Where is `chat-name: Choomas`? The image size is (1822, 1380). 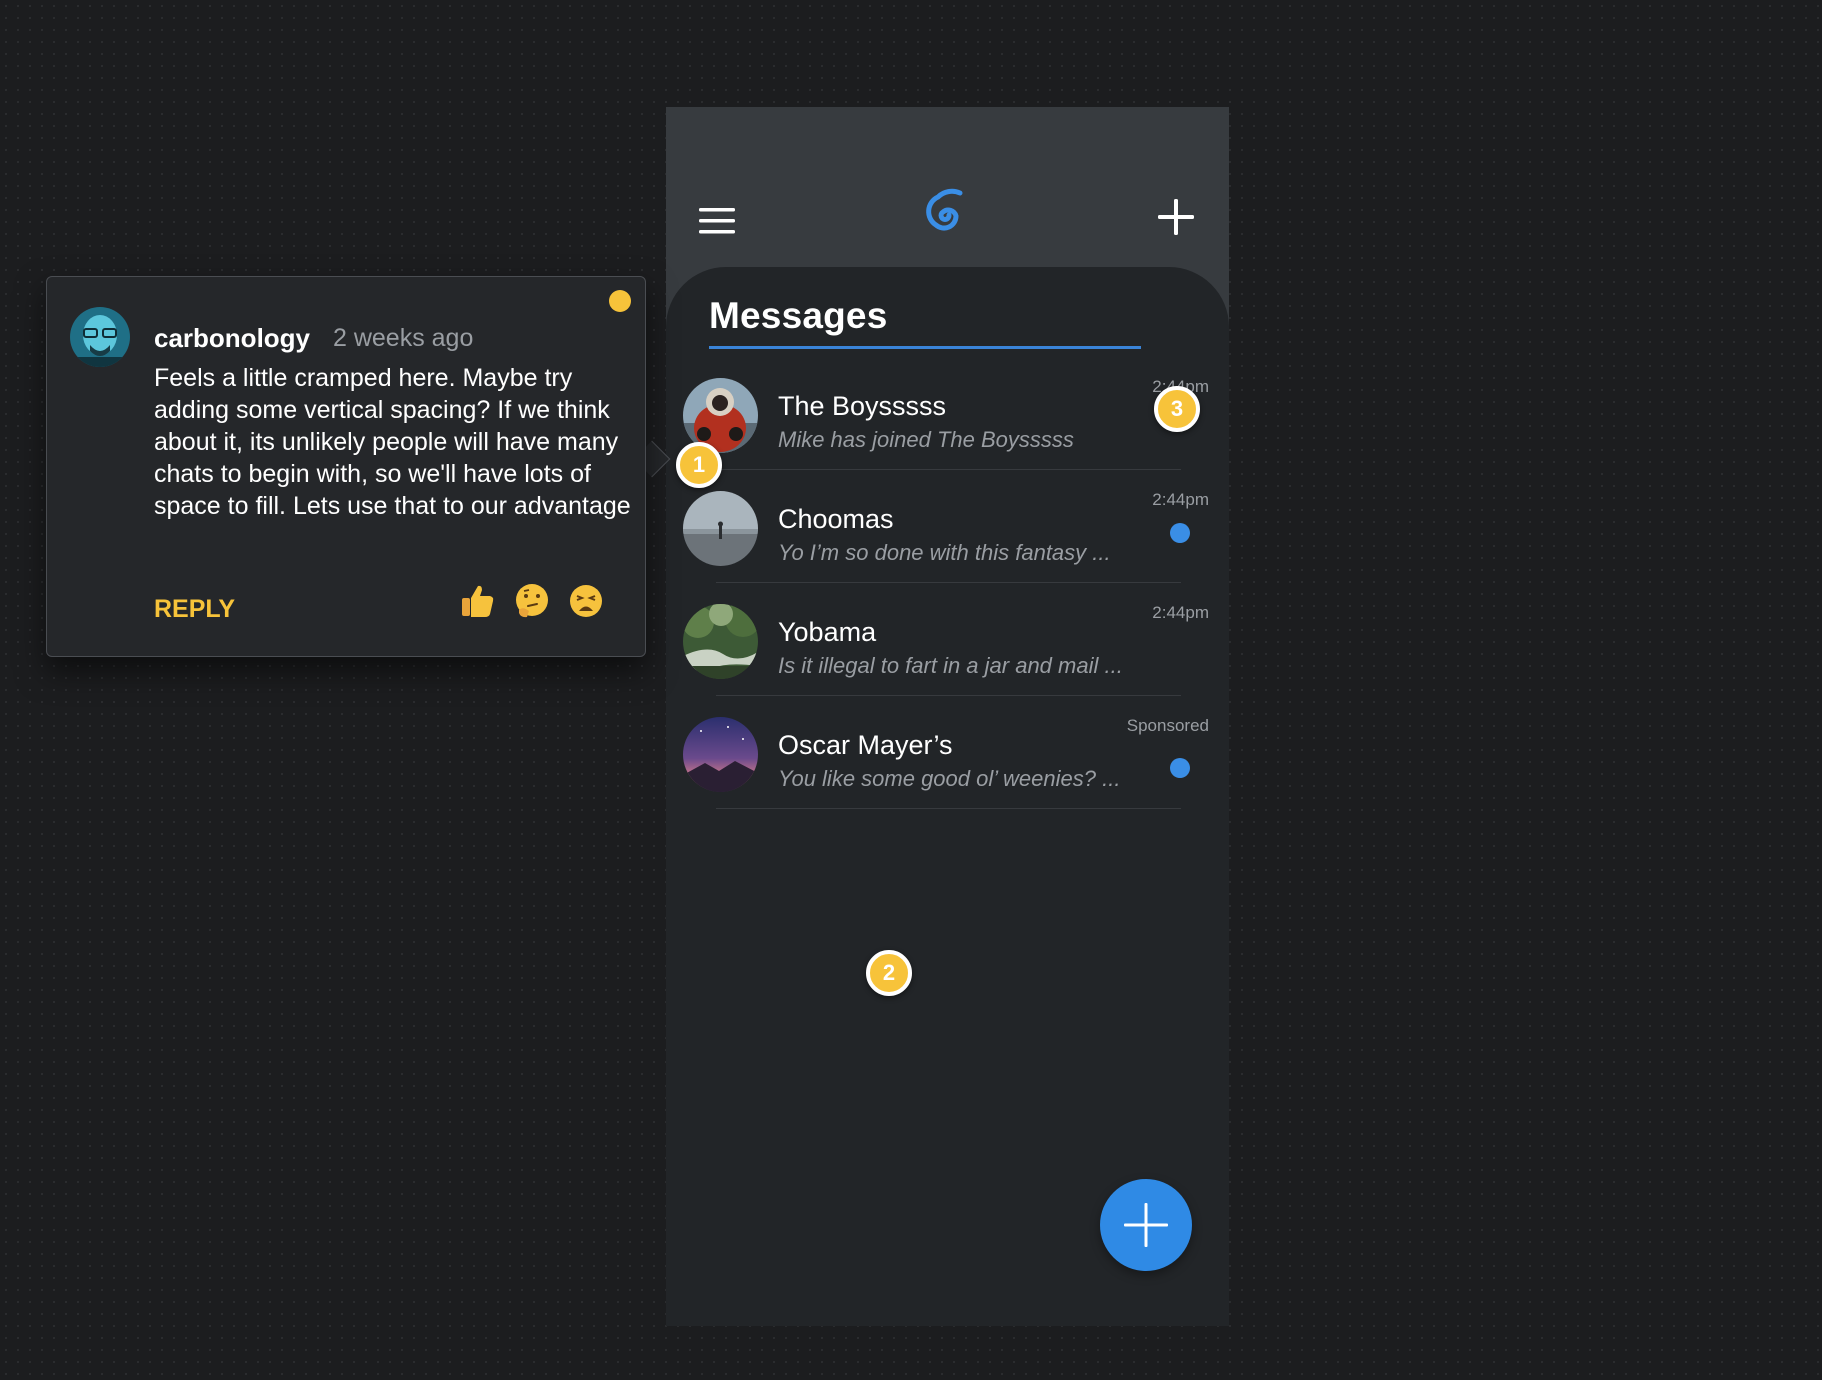 chat-name: Choomas is located at coordinates (836, 519).